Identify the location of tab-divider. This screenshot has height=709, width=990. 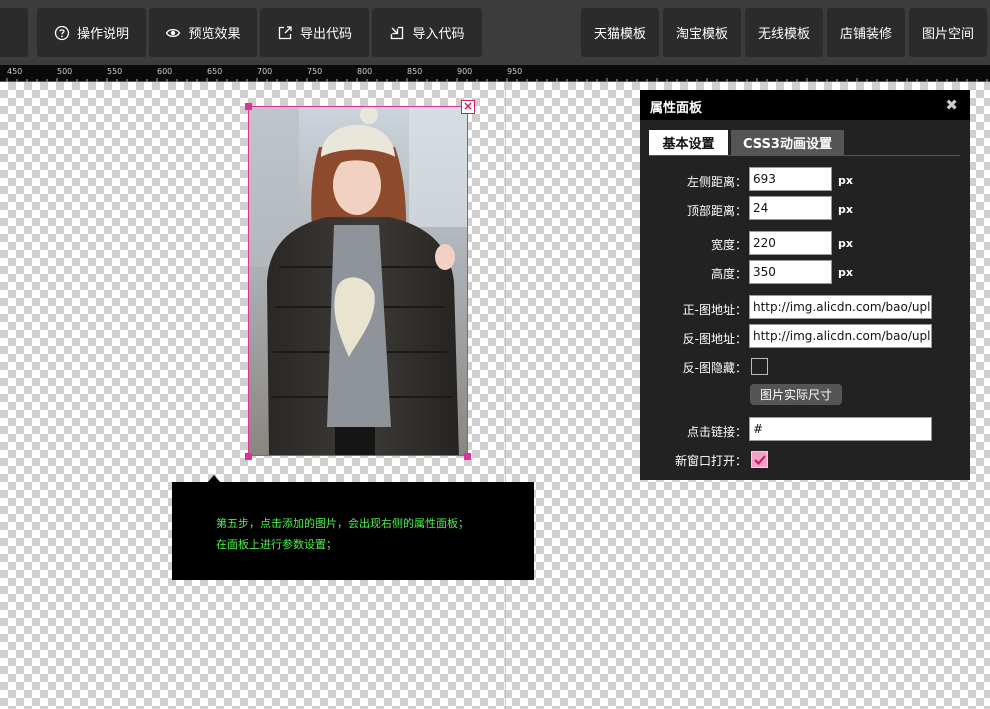
(804, 155).